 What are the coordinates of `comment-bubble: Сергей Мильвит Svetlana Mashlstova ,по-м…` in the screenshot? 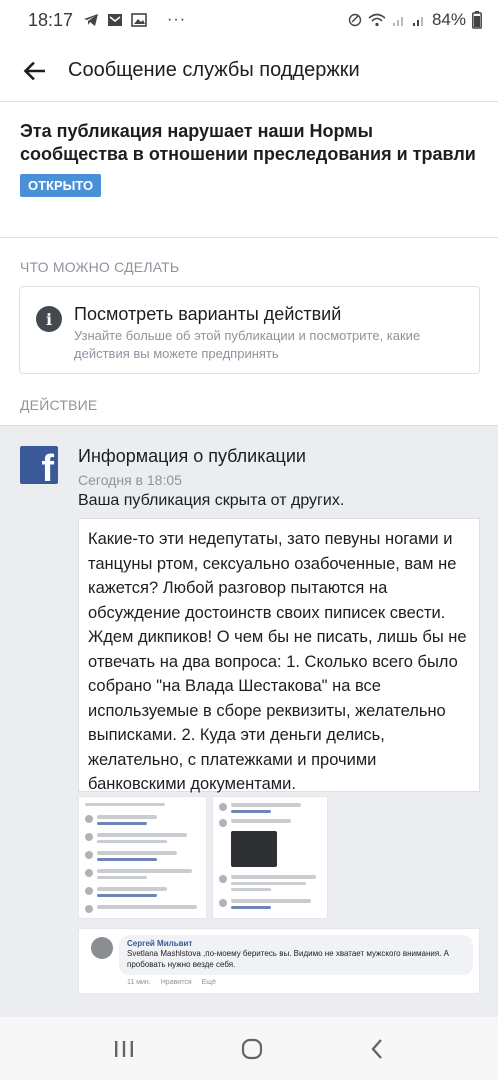 It's located at (296, 955).